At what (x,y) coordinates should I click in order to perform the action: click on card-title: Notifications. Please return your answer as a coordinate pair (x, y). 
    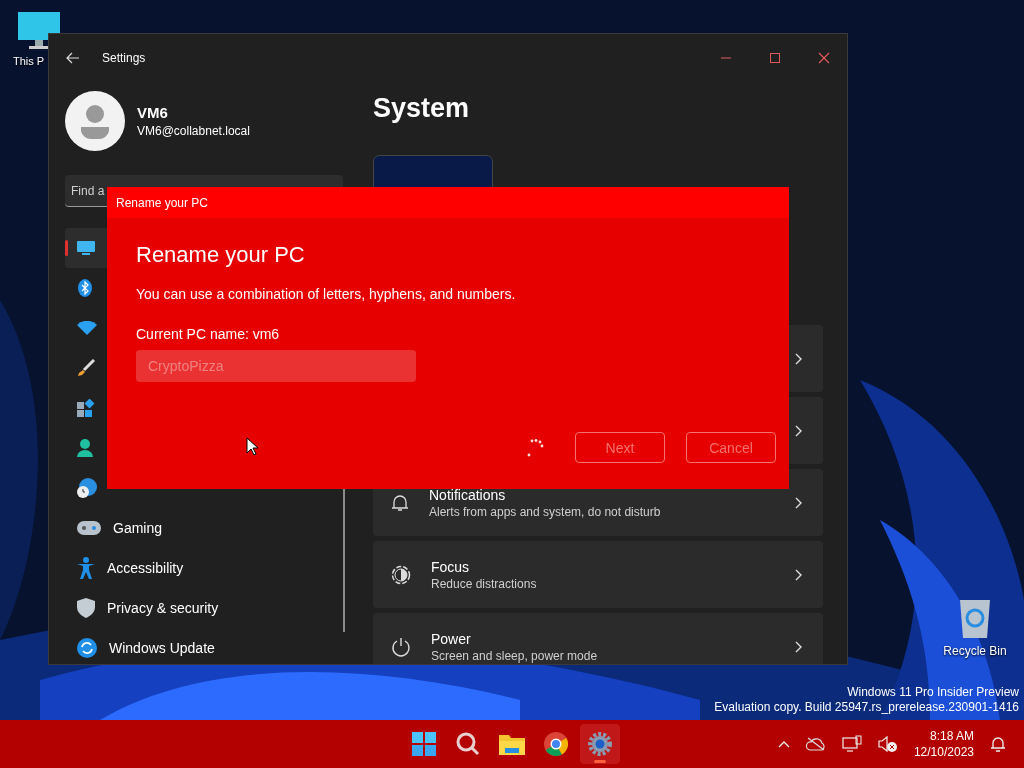
    Looking at the image, I should click on (468, 494).